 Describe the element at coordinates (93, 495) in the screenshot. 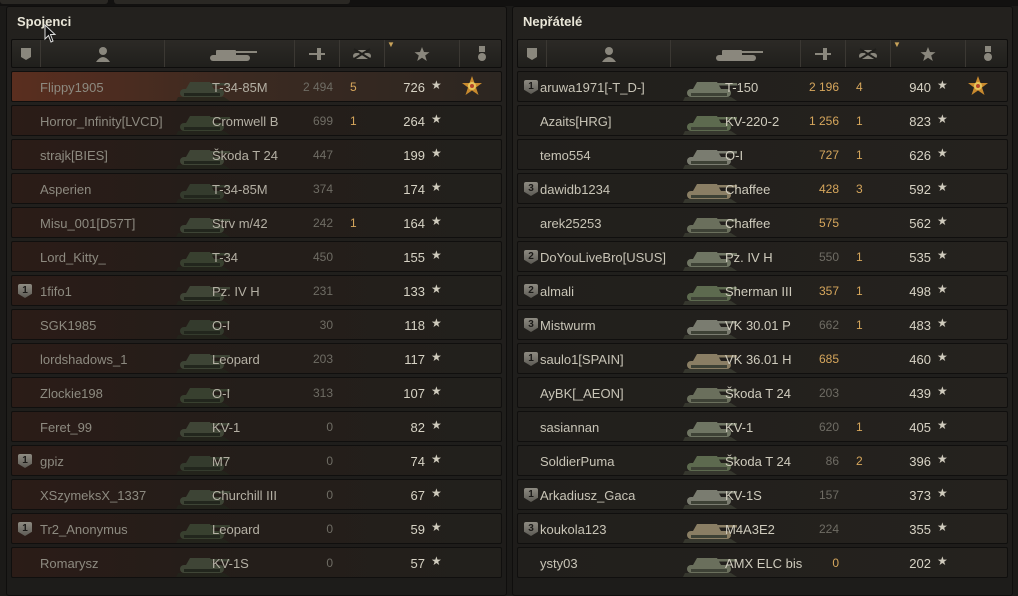

I see `player-name: XSzymeksX_1337` at that location.